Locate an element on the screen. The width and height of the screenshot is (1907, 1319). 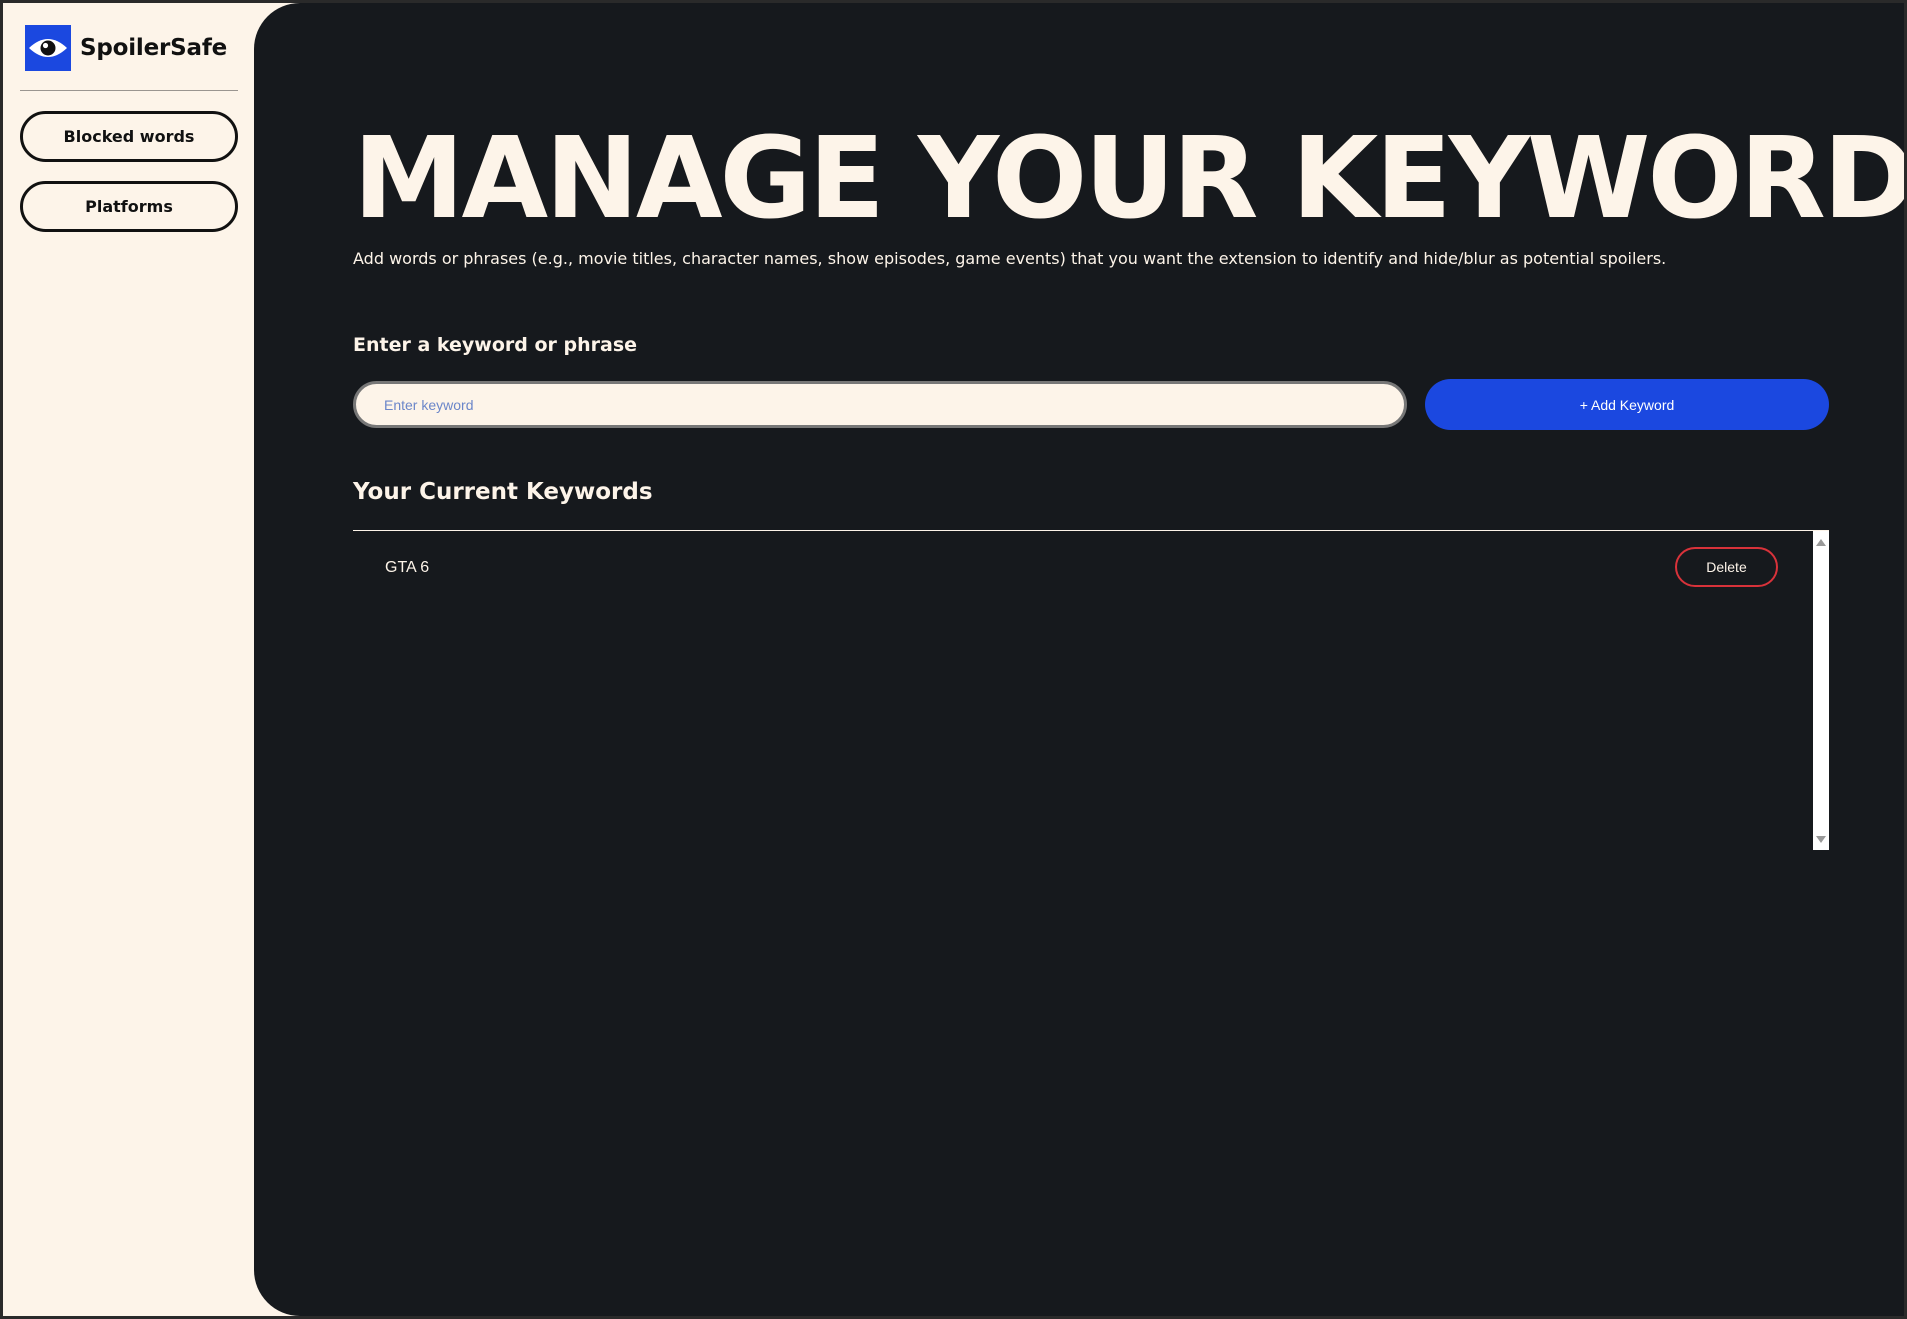
add-keyword-button: + Add Keyword is located at coordinates (1627, 404).